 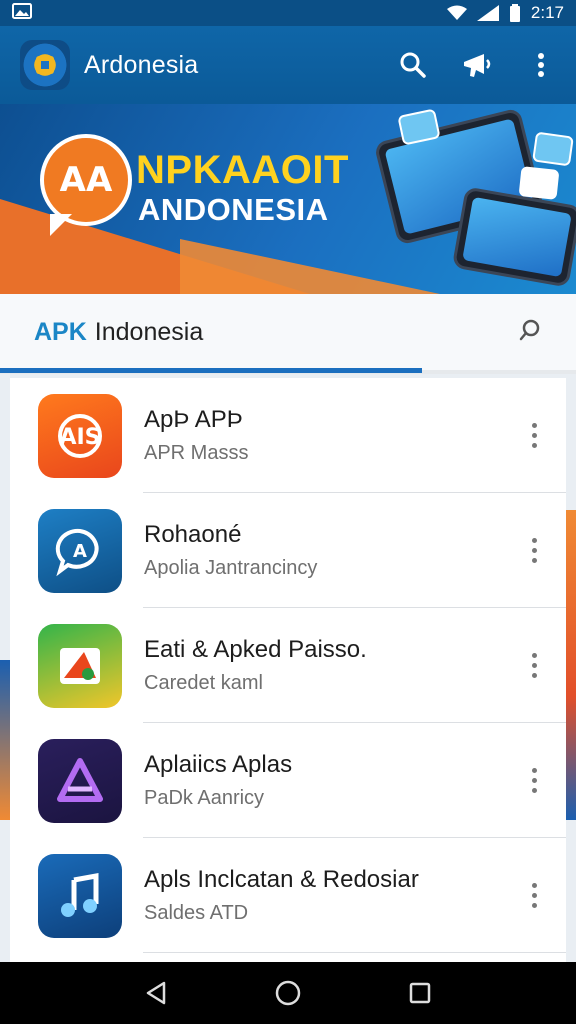 I want to click on background-decoration, so click(x=5, y=740).